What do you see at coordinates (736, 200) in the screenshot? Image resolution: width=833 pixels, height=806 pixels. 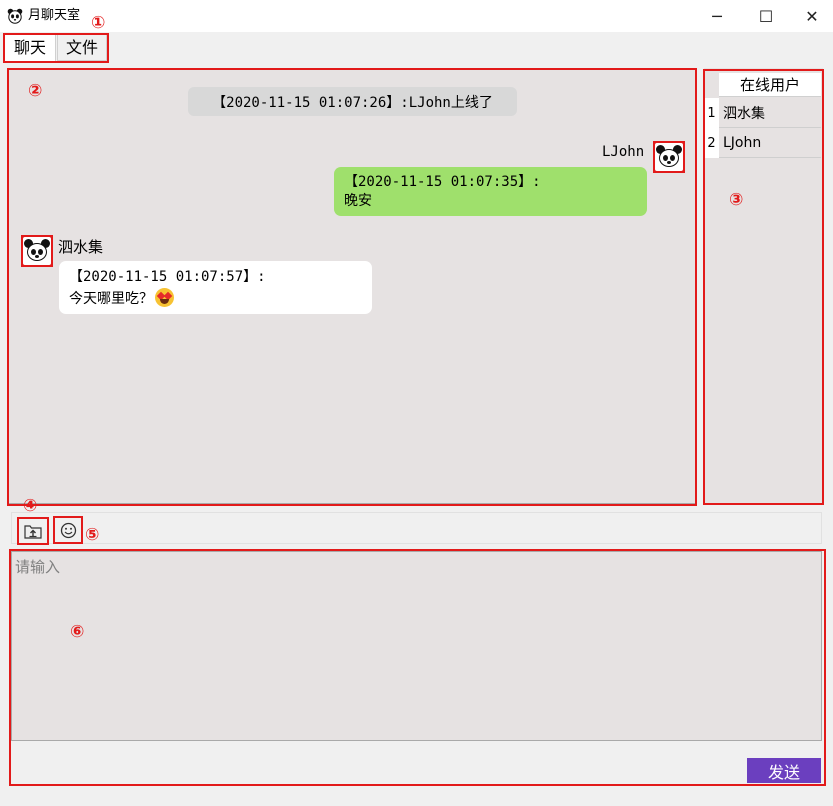 I see `annotation-number: ③` at bounding box center [736, 200].